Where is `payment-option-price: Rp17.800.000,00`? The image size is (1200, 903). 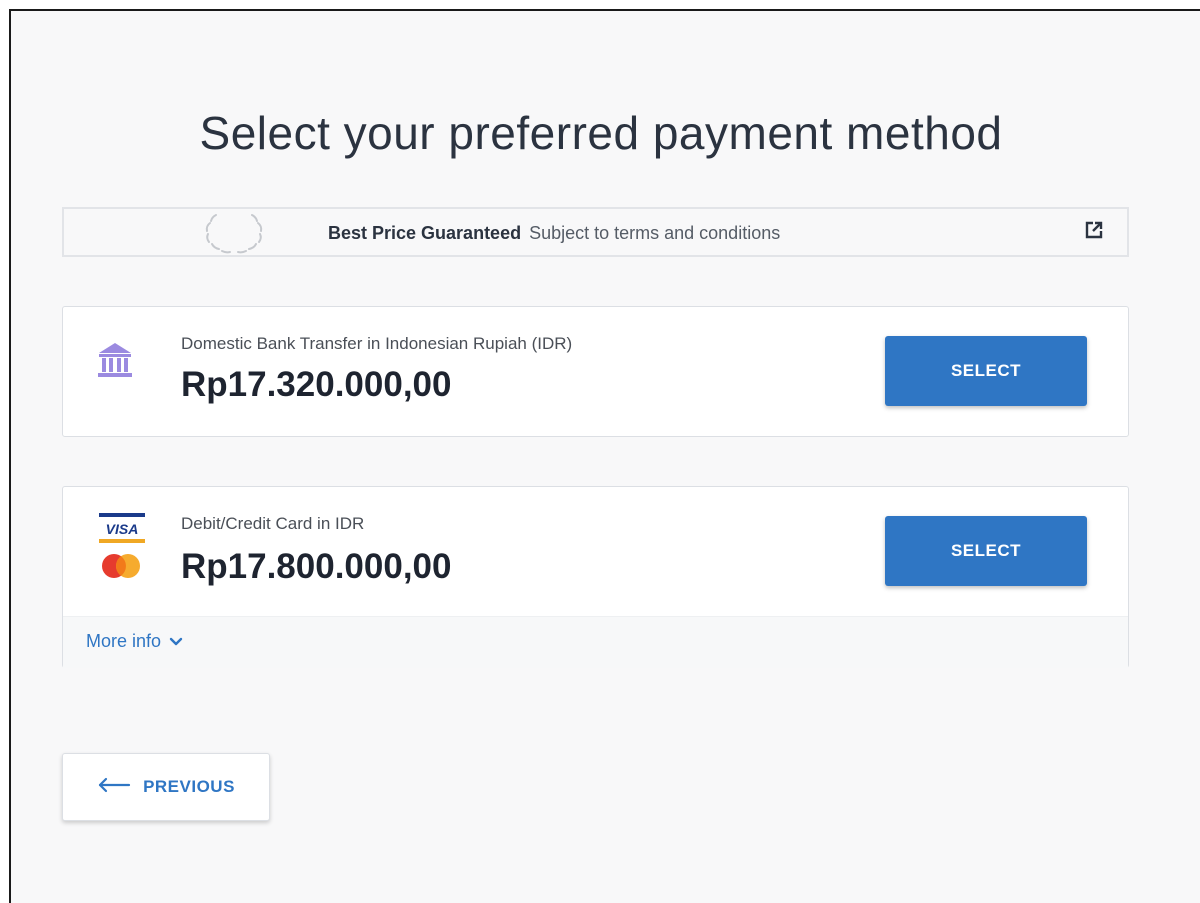 payment-option-price: Rp17.800.000,00 is located at coordinates (316, 566).